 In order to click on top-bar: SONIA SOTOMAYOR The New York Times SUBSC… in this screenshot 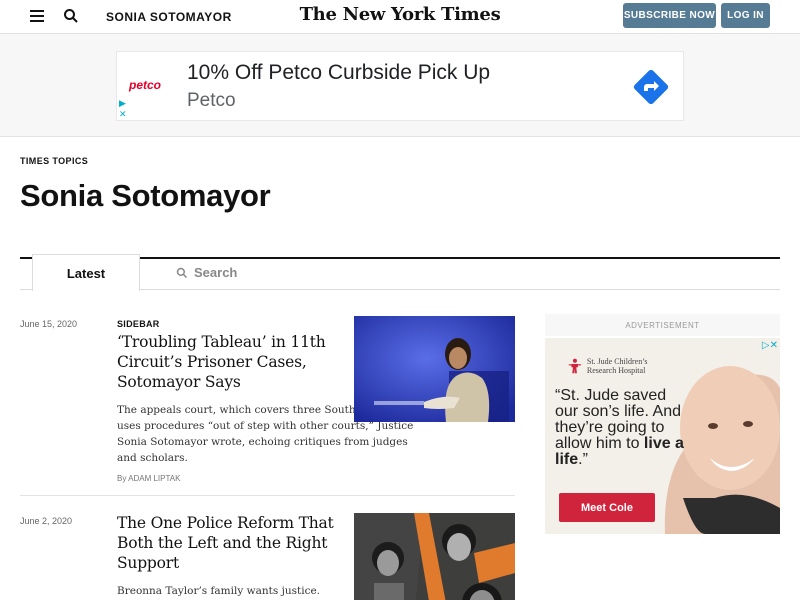, I will do `click(400, 16)`.